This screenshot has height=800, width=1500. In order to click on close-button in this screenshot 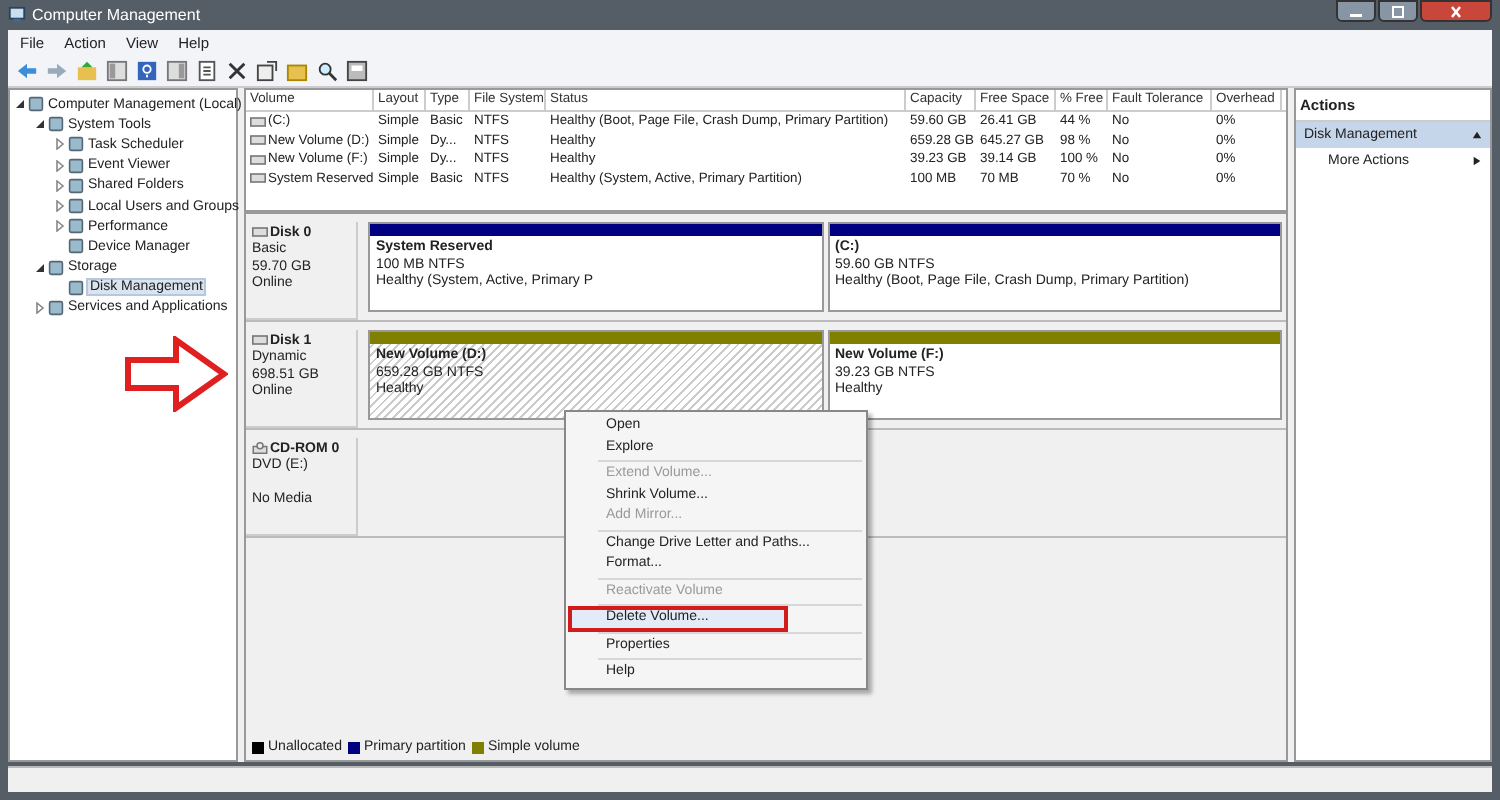, I will do `click(1456, 11)`.